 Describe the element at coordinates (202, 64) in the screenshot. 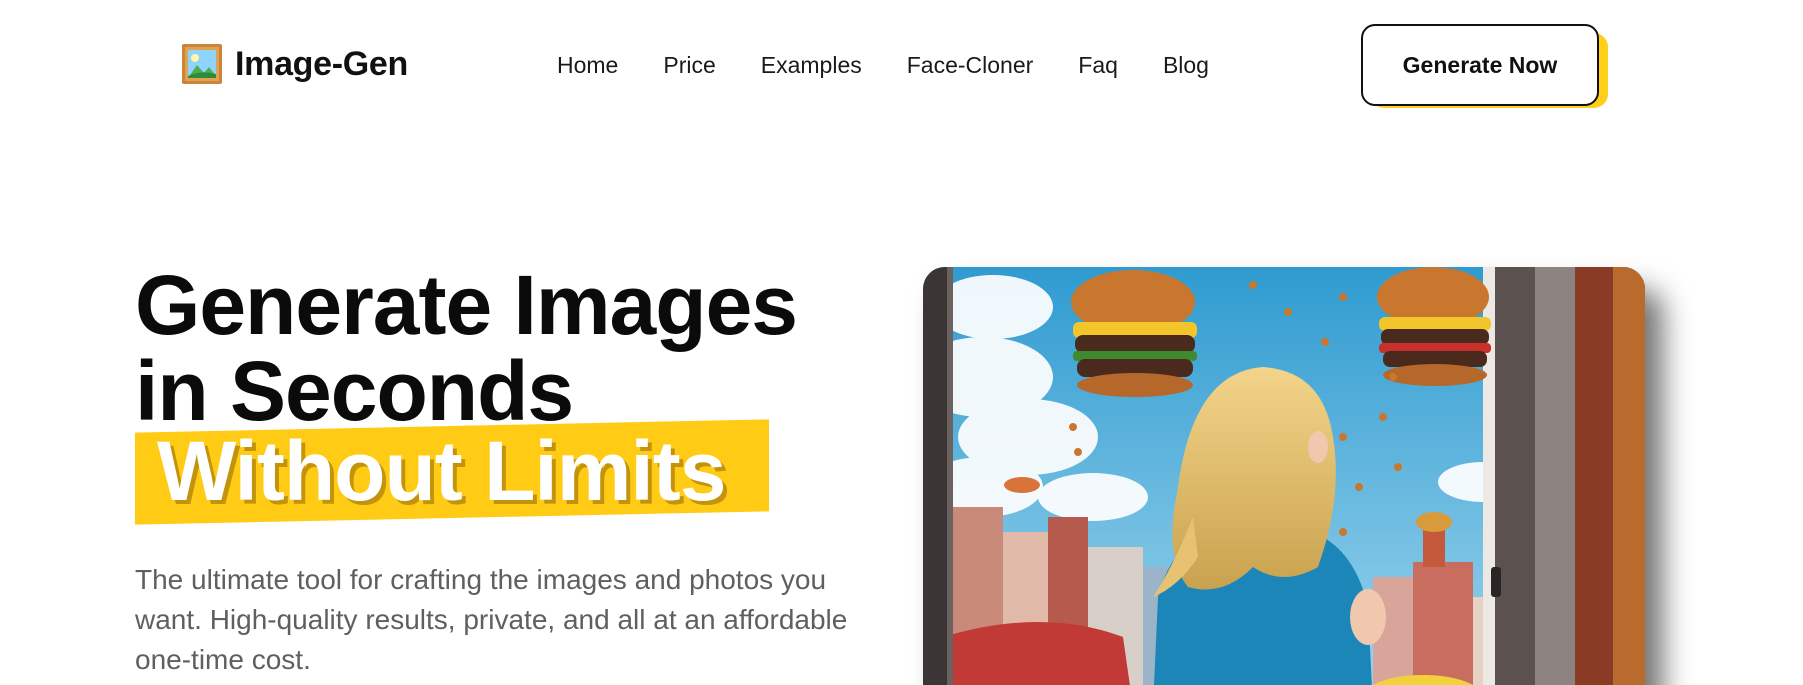

I see `framed-picture-icon` at that location.